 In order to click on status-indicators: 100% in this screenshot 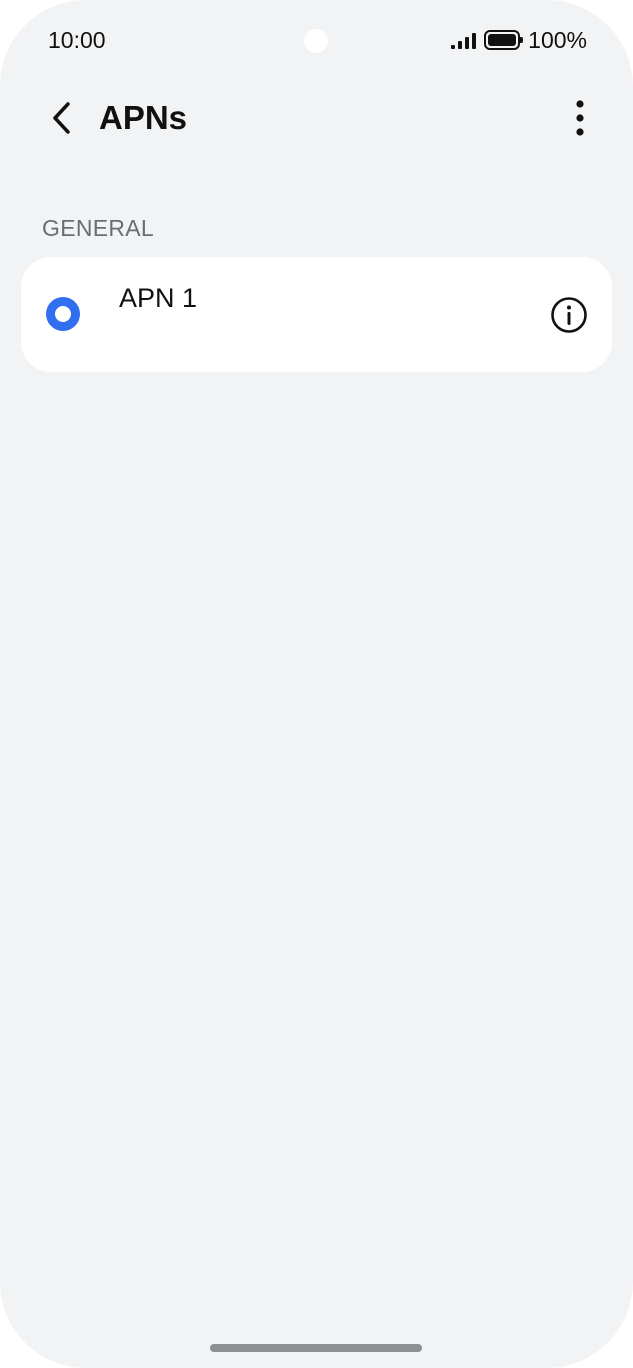, I will do `click(519, 40)`.